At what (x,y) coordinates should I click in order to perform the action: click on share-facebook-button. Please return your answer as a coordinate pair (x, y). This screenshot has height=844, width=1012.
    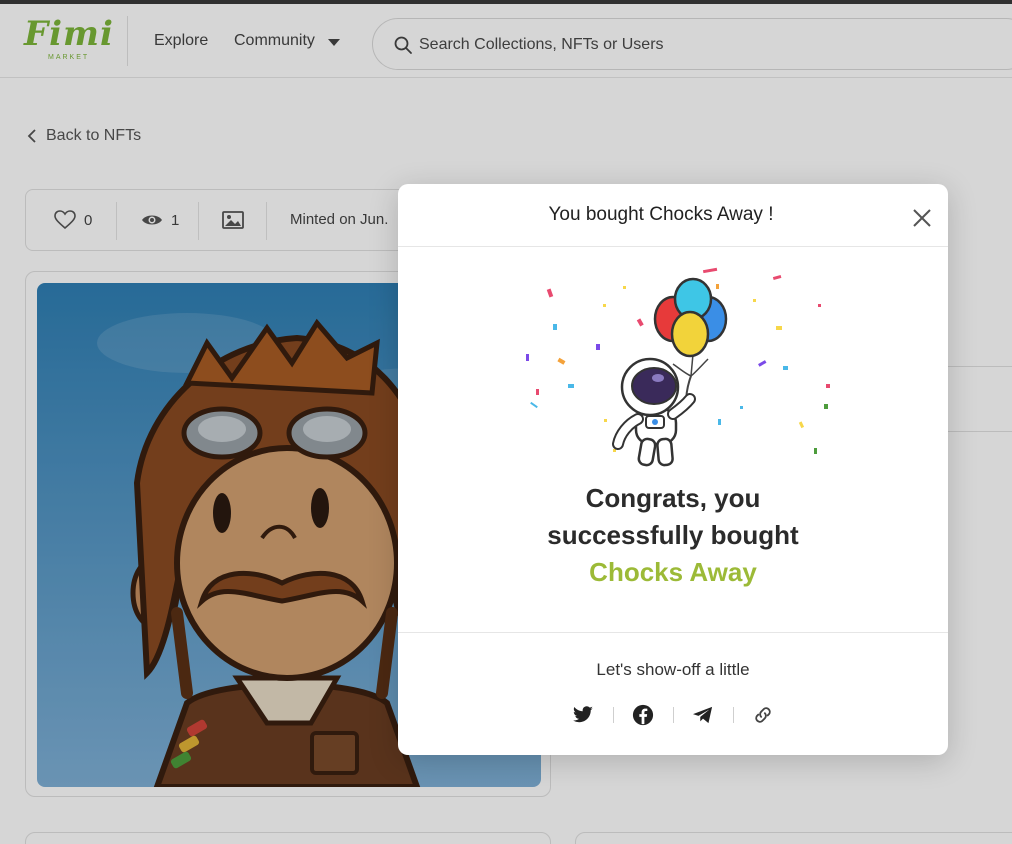
    Looking at the image, I should click on (643, 715).